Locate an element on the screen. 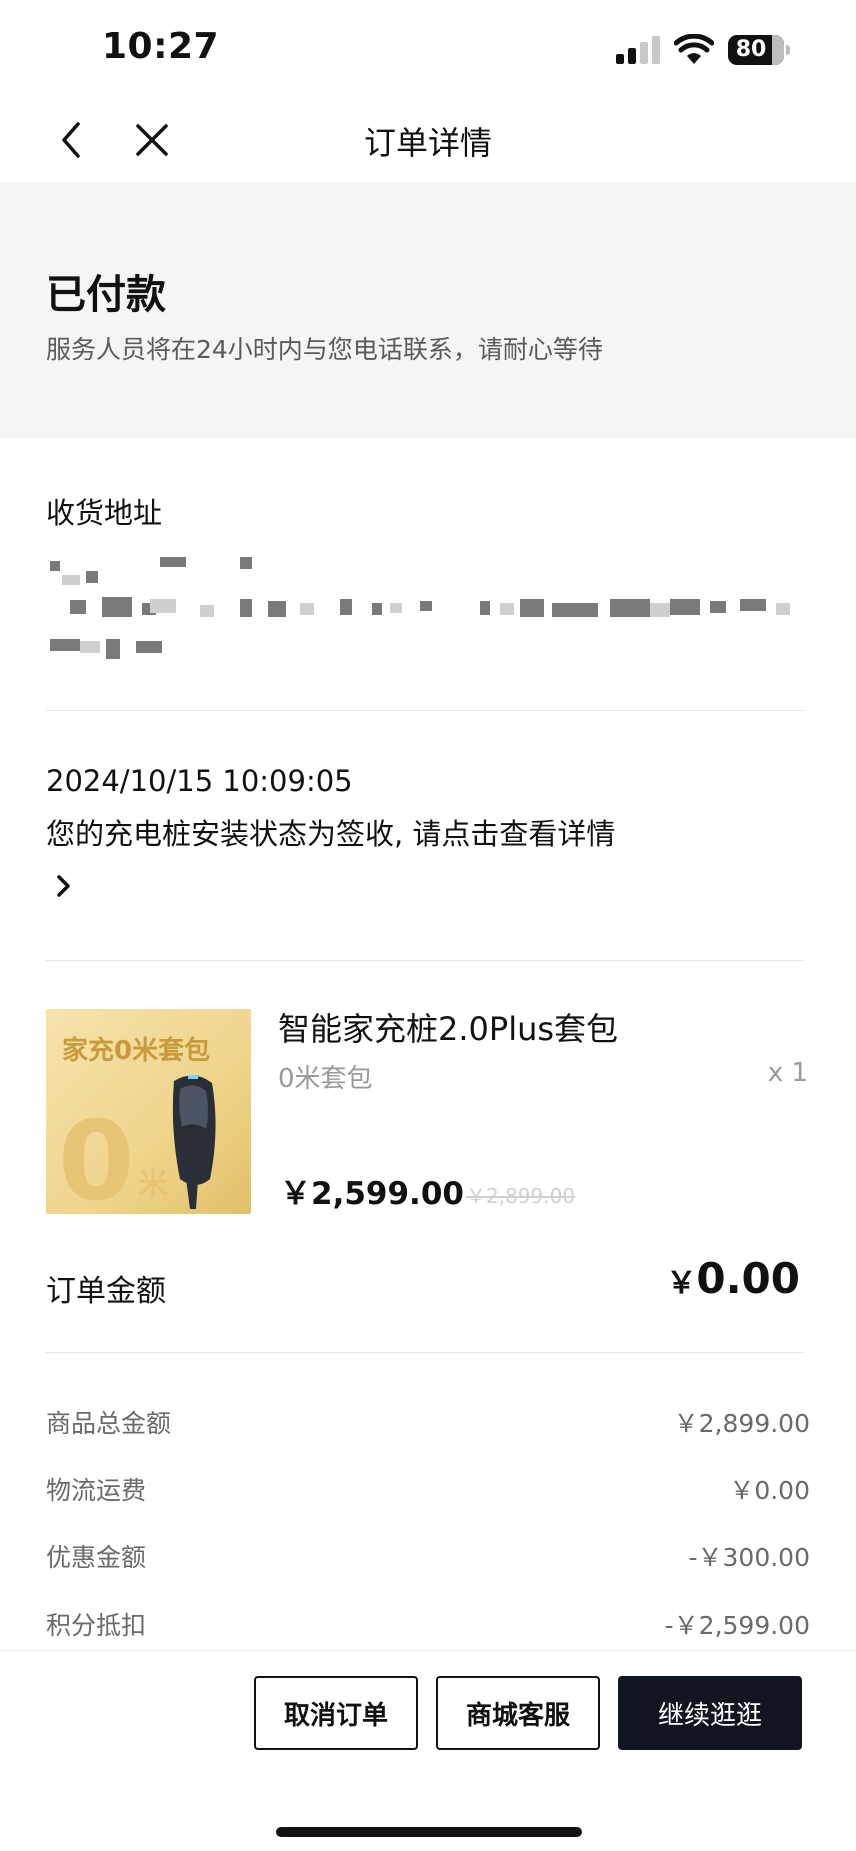  nav-bar: 订单详情 is located at coordinates (428, 140).